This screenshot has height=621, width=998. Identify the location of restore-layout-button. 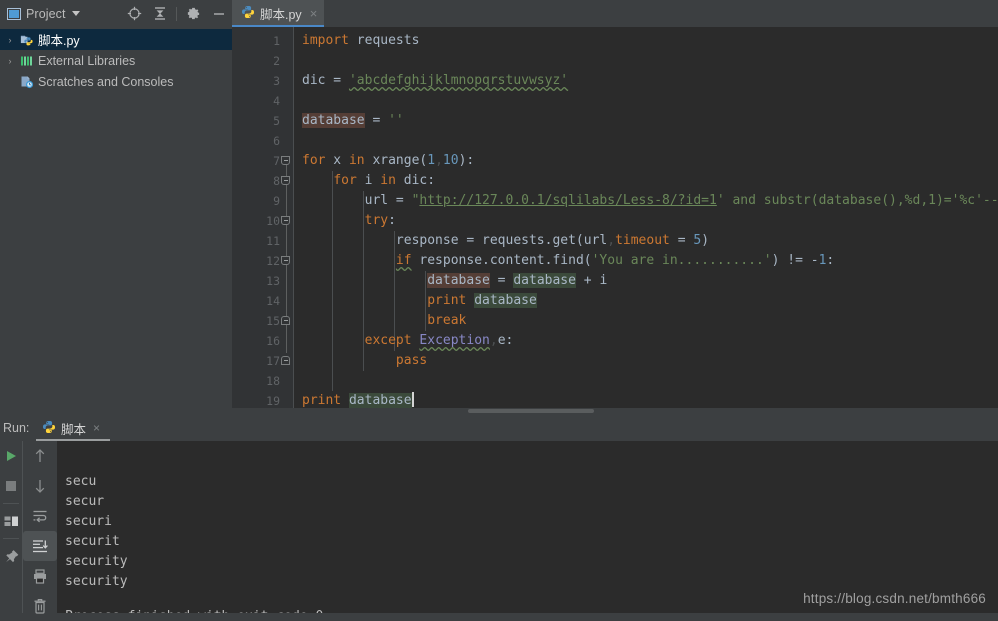
(11, 521).